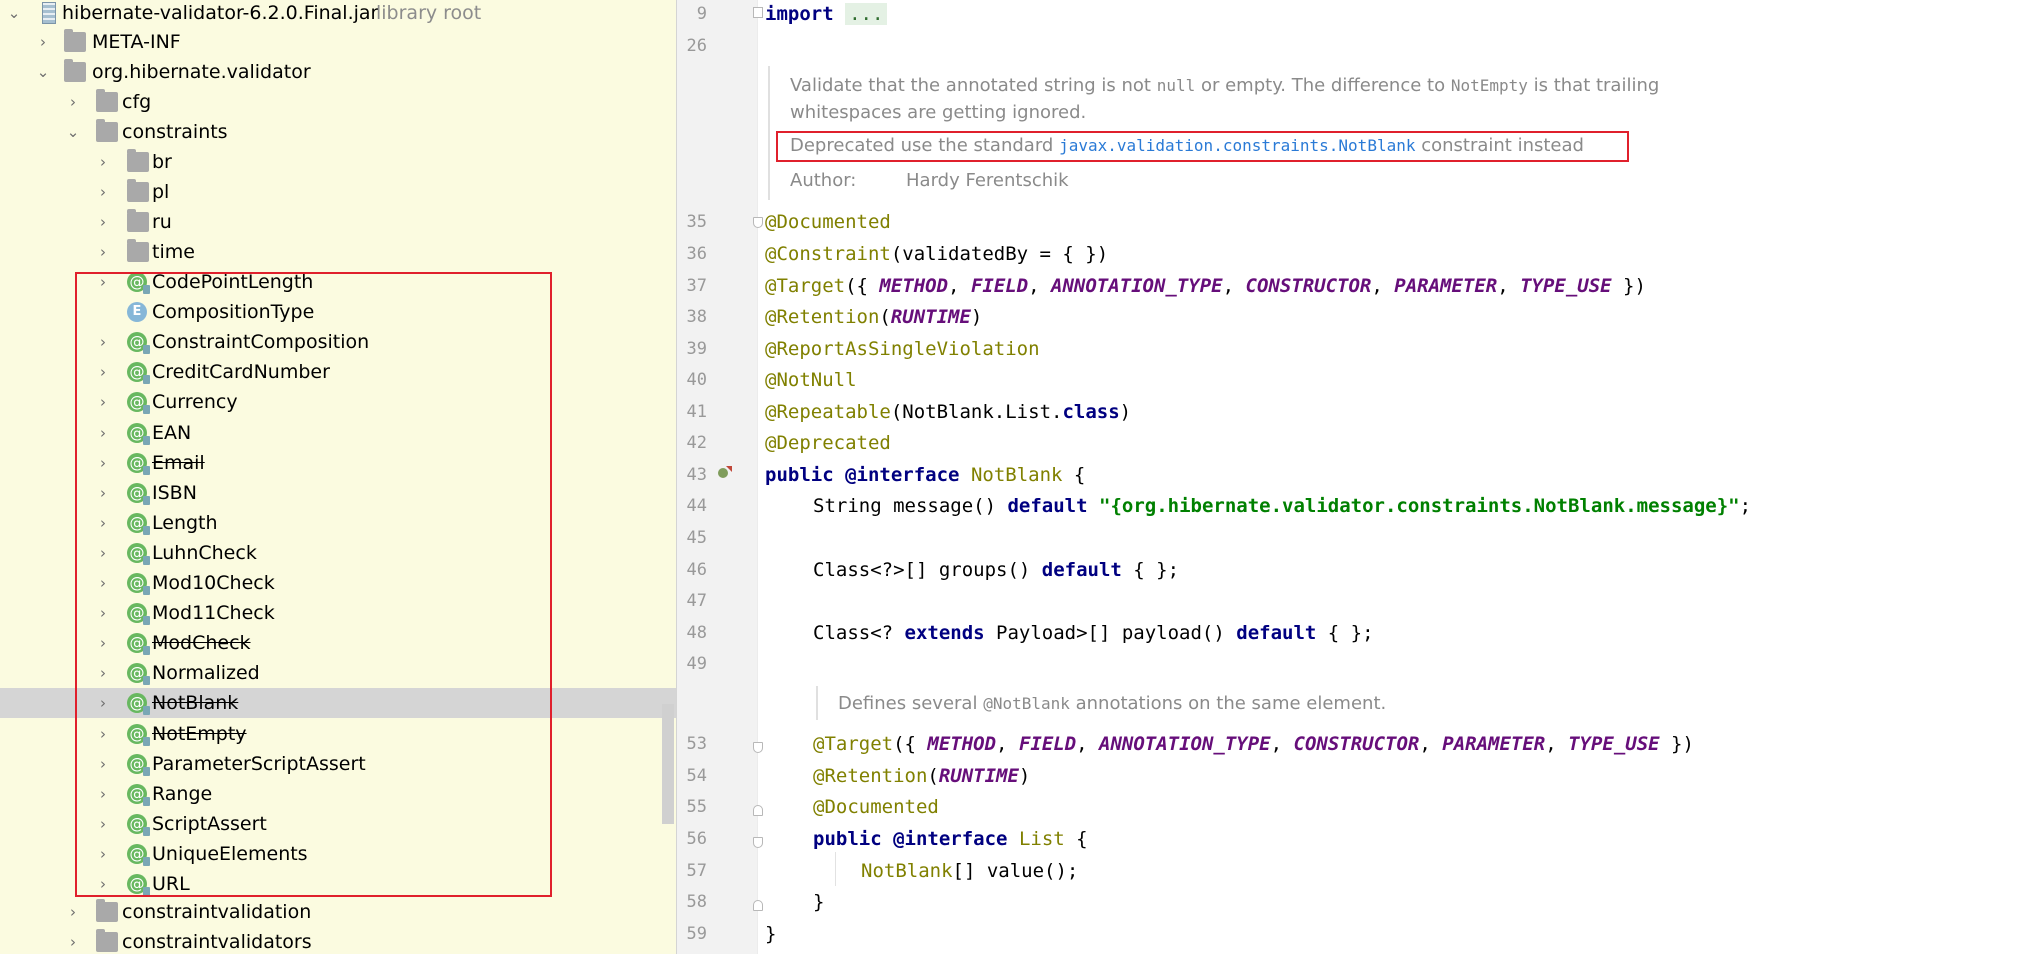 This screenshot has height=954, width=2026. Describe the element at coordinates (696, 807) in the screenshot. I see `line-number: 55` at that location.